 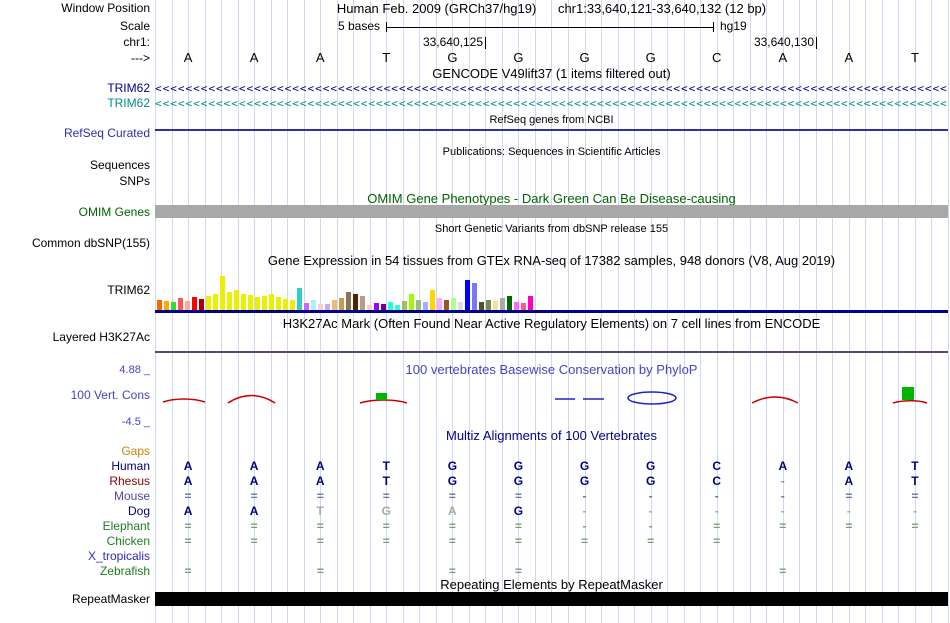 I want to click on base-ruler: AAATGGGGCAAT, so click(x=475, y=57).